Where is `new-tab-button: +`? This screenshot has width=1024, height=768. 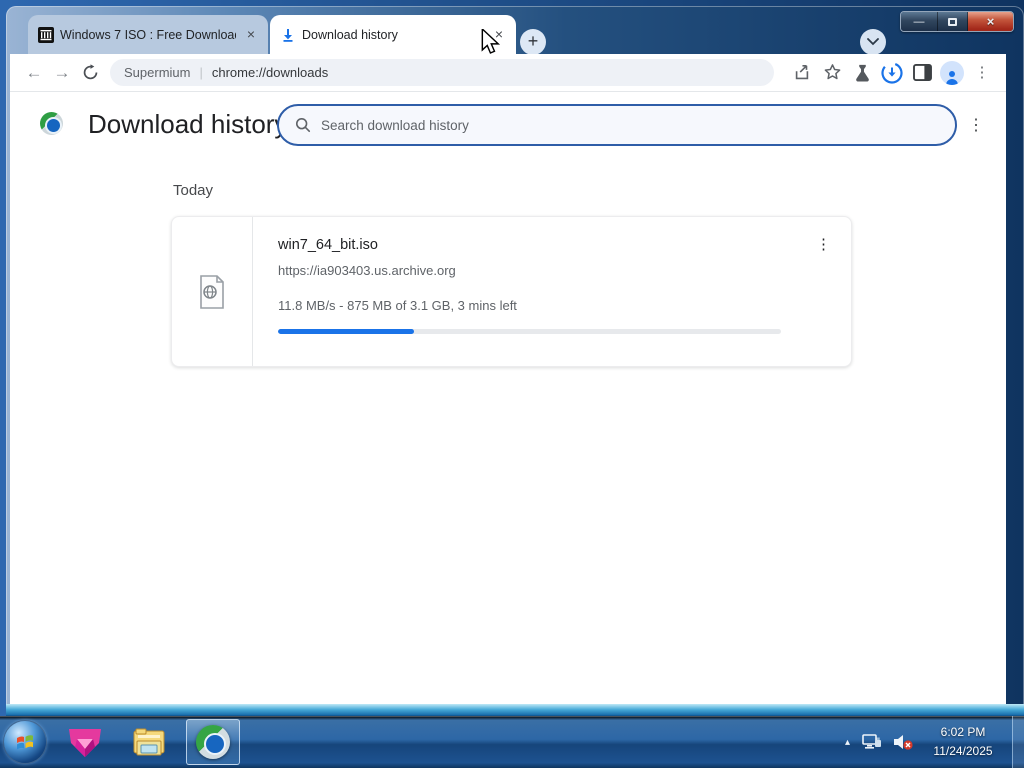 new-tab-button: + is located at coordinates (533, 42).